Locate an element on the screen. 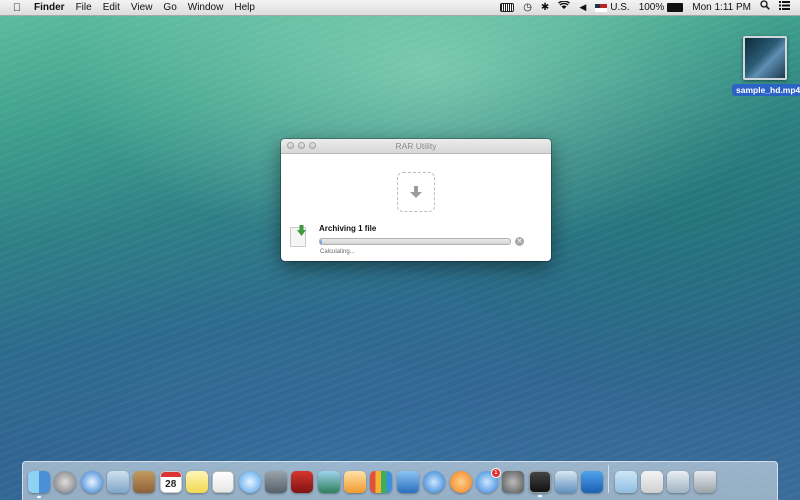 The width and height of the screenshot is (800, 500). volume-icon: ◀ is located at coordinates (582, 7).